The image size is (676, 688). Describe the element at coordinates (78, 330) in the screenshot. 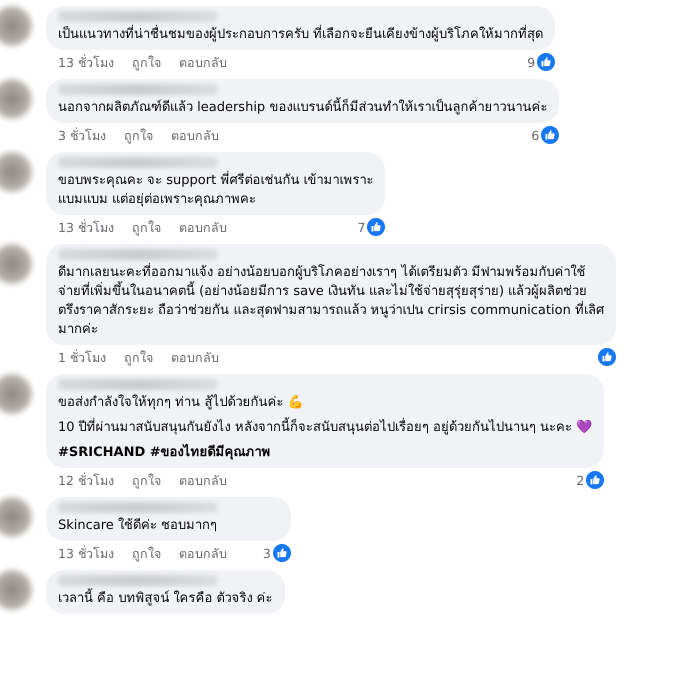

I see `comment-text: มากค่ะ` at that location.